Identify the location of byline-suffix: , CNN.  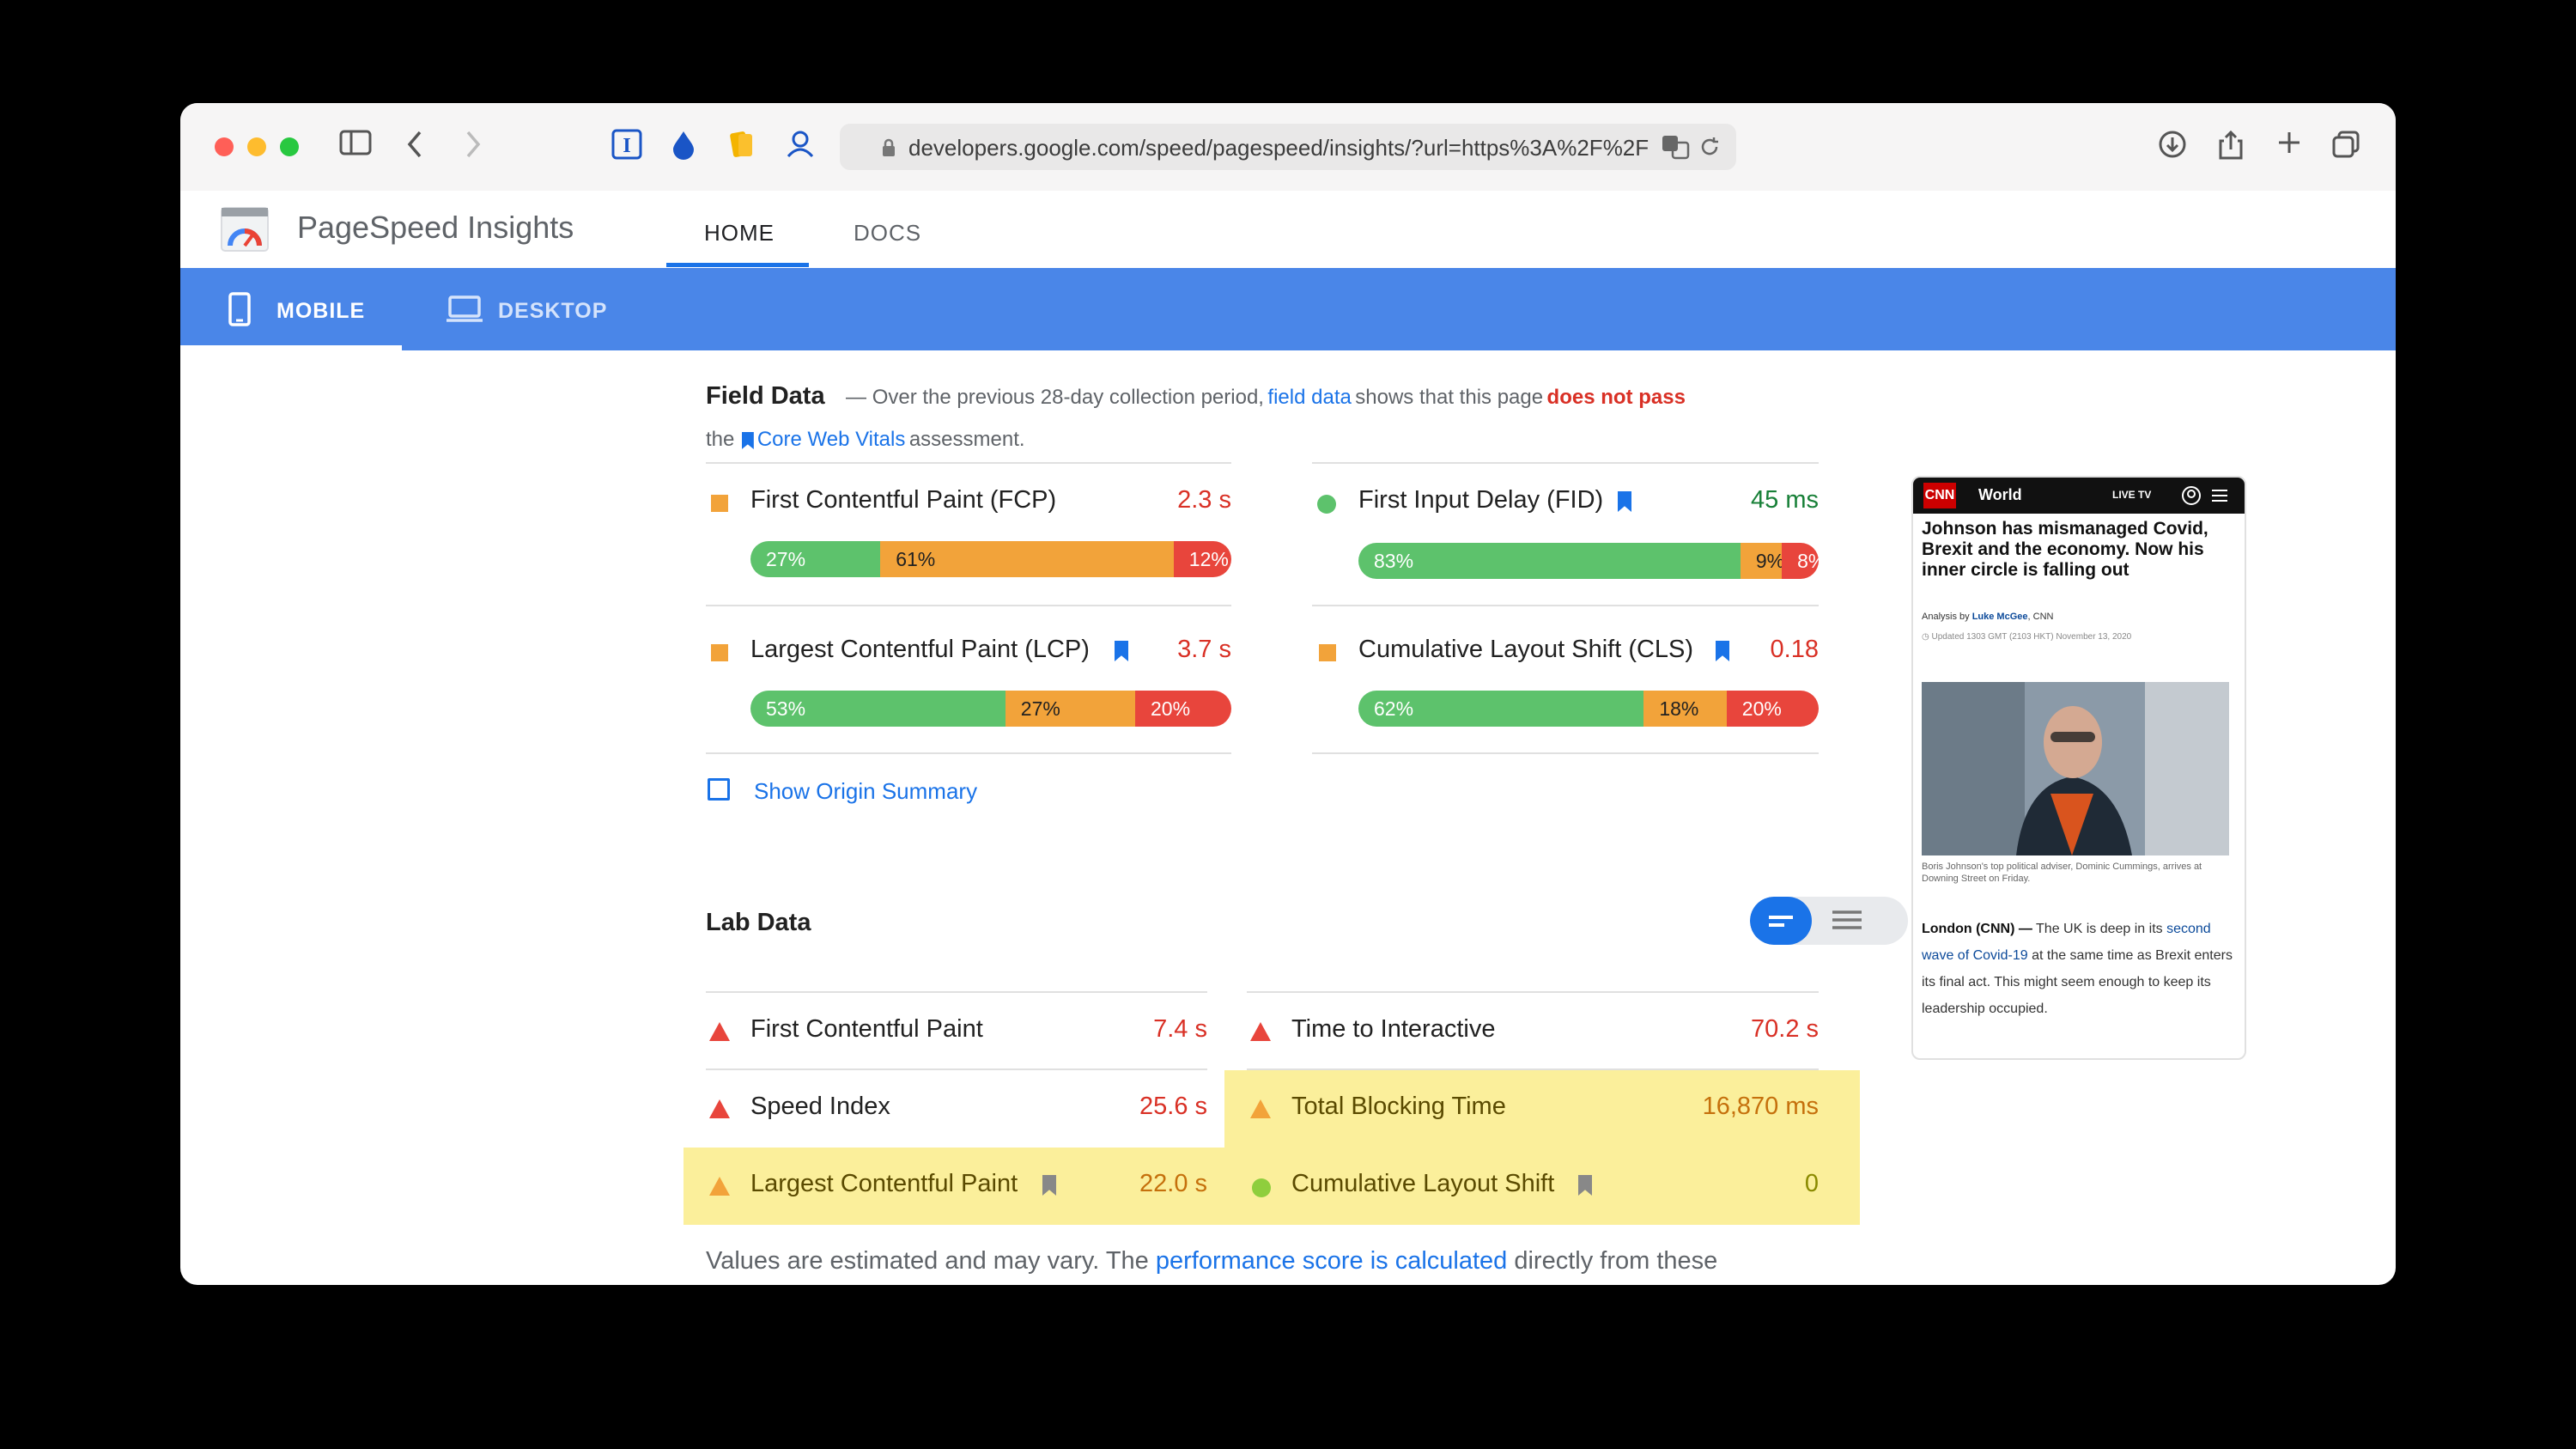
(2041, 617).